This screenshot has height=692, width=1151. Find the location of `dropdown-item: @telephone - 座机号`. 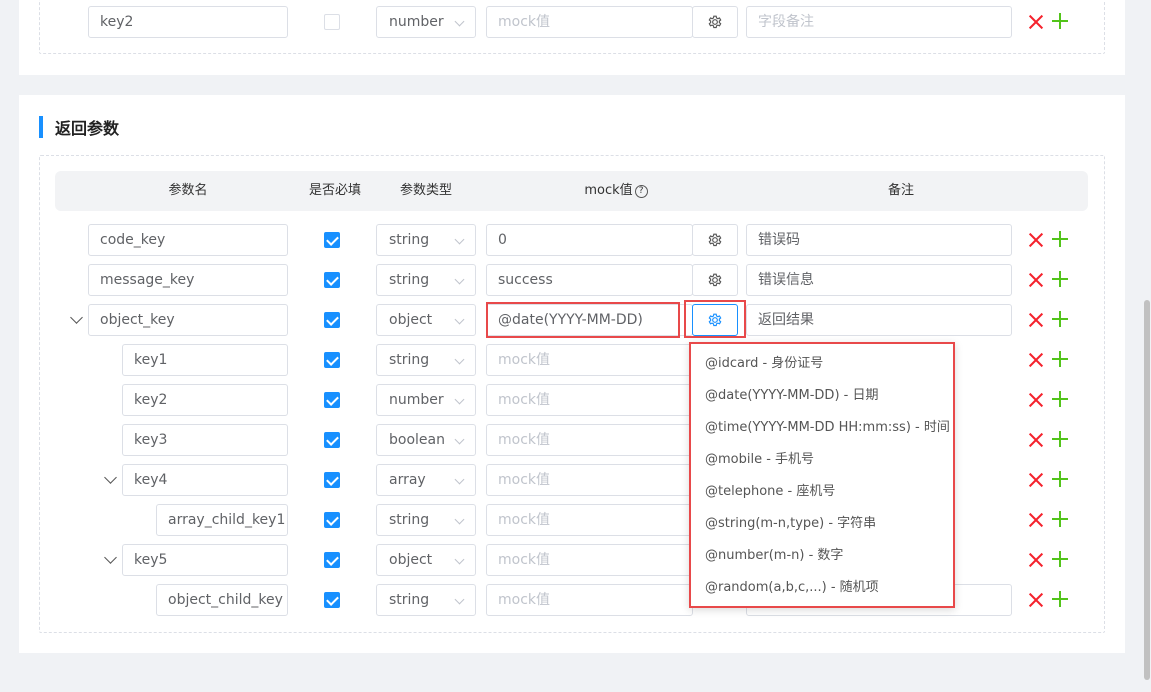

dropdown-item: @telephone - 座机号 is located at coordinates (822, 492).